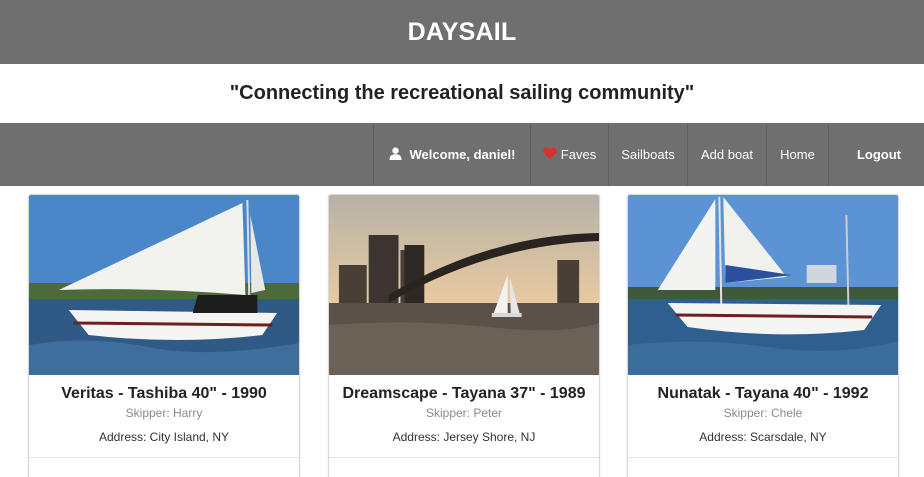 Image resolution: width=924 pixels, height=477 pixels. Describe the element at coordinates (464, 394) in the screenshot. I see `boat-title: Dreamscape - Tayana 37" - 1989` at that location.